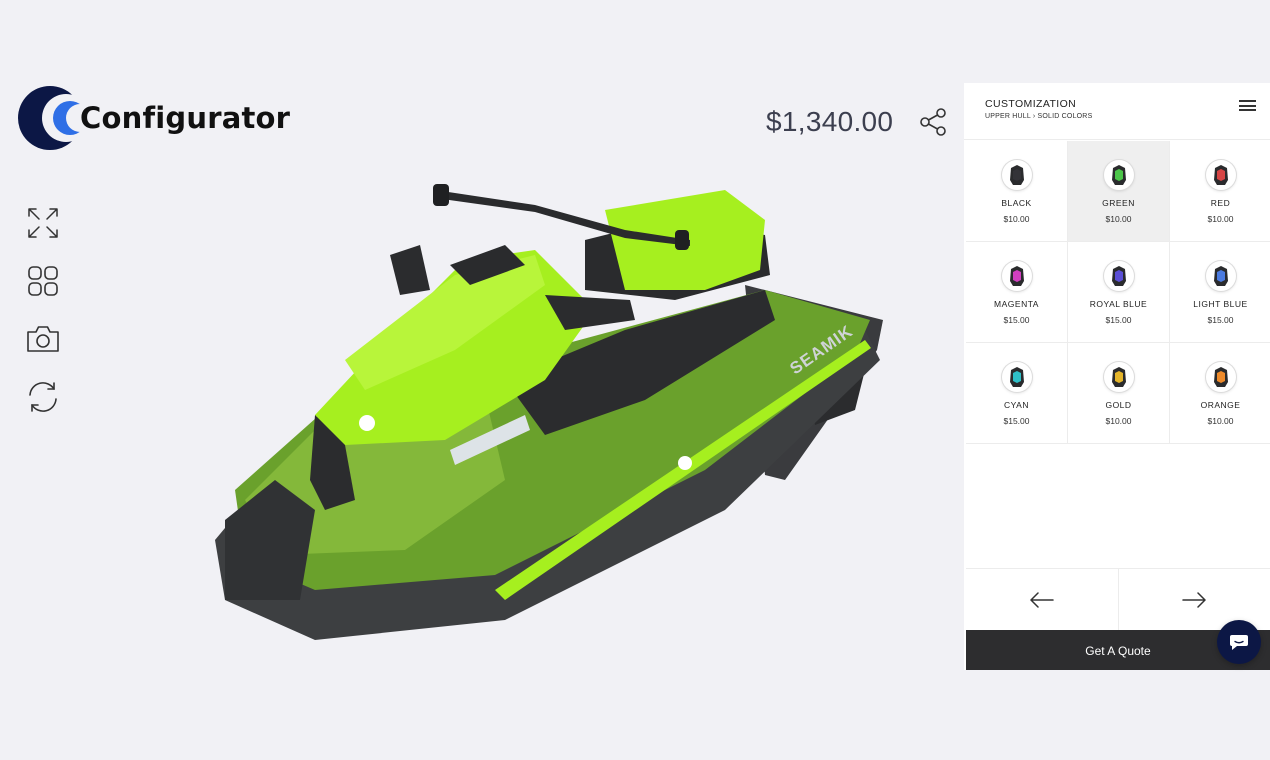 This screenshot has width=1270, height=760. Describe the element at coordinates (1016, 203) in the screenshot. I see `color-name: BLACK` at that location.